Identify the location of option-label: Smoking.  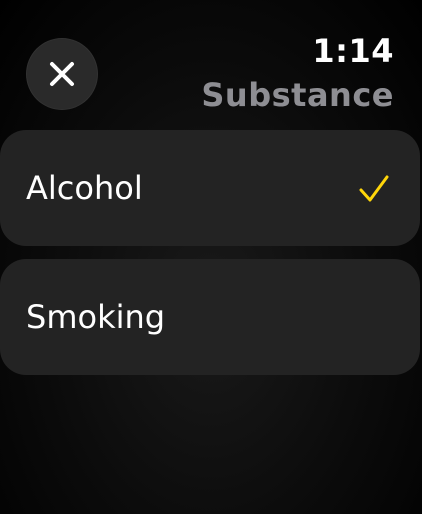
(96, 317).